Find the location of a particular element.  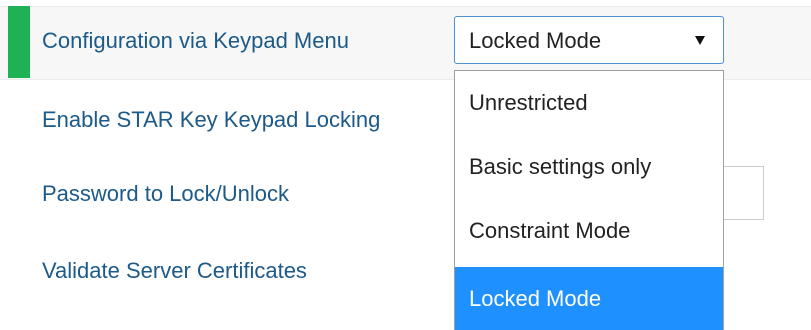

validate-server-certificates-label: Validate Server Certificates is located at coordinates (174, 270).